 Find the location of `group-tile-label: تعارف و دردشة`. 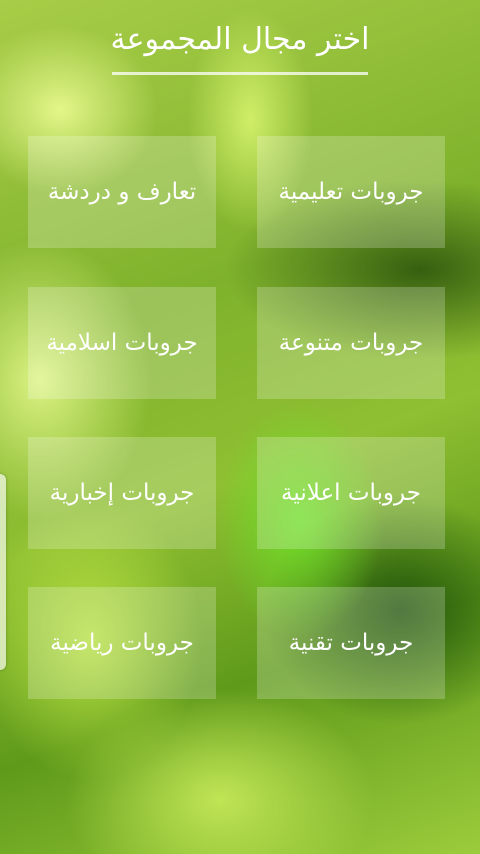

group-tile-label: تعارف و دردشة is located at coordinates (122, 192).